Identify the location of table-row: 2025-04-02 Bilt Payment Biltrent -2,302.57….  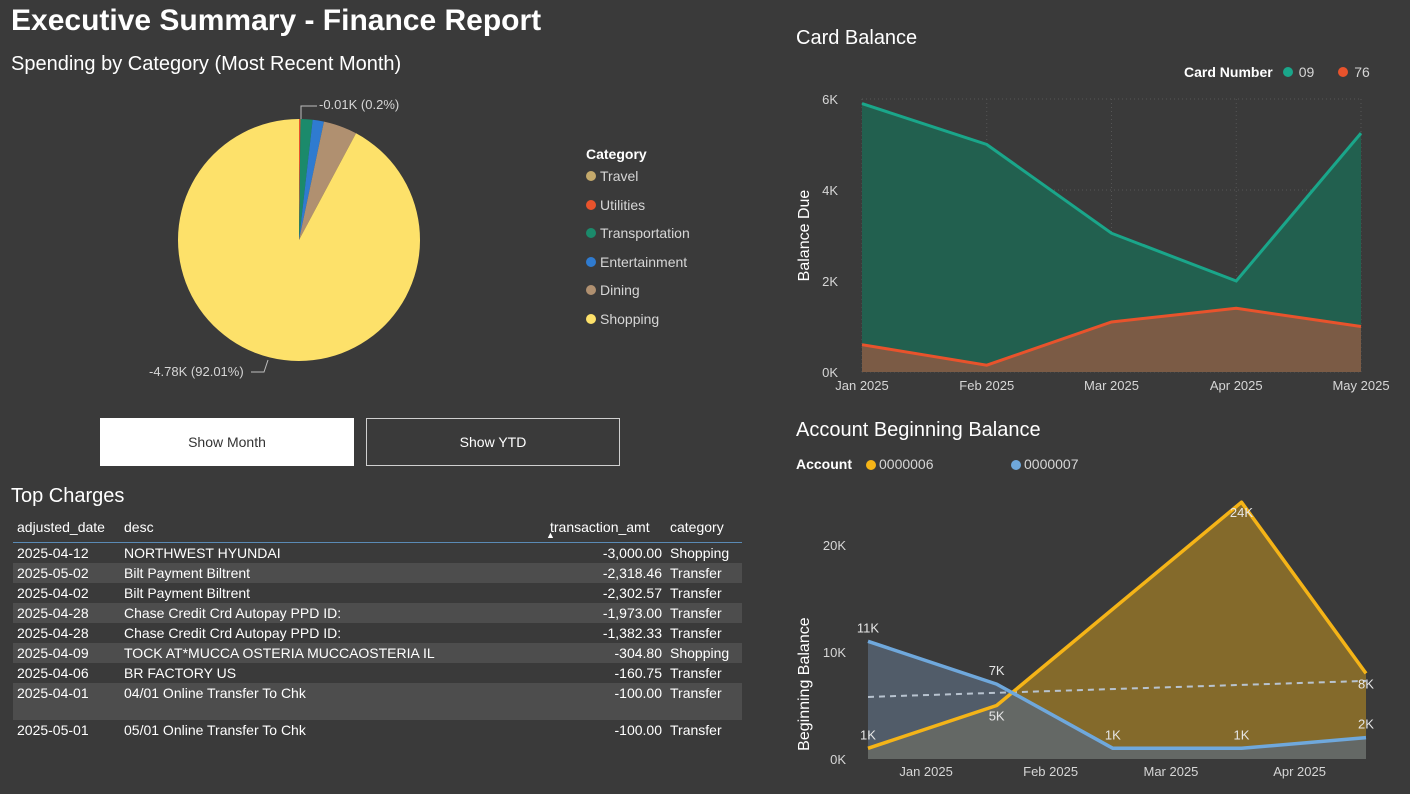
(377, 593).